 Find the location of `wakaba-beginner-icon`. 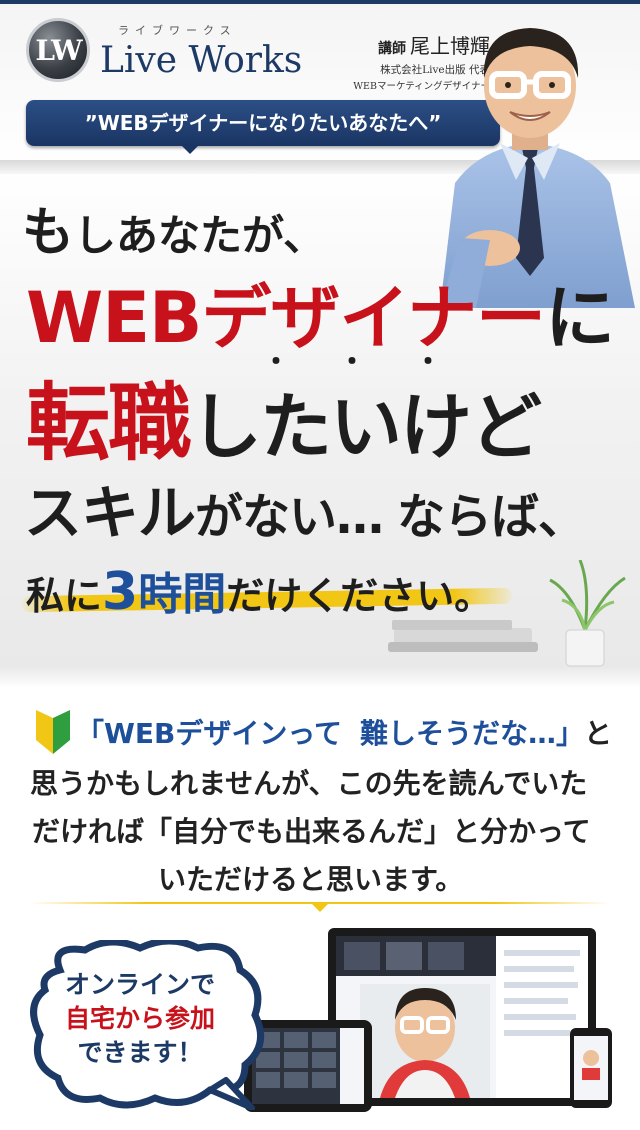

wakaba-beginner-icon is located at coordinates (53, 732).